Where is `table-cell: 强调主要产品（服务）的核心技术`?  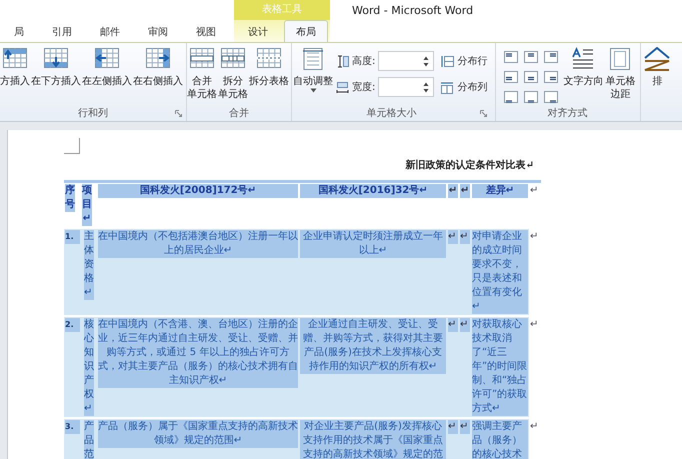
table-cell: 强调主要产品（服务）的核心技术 is located at coordinates (500, 439).